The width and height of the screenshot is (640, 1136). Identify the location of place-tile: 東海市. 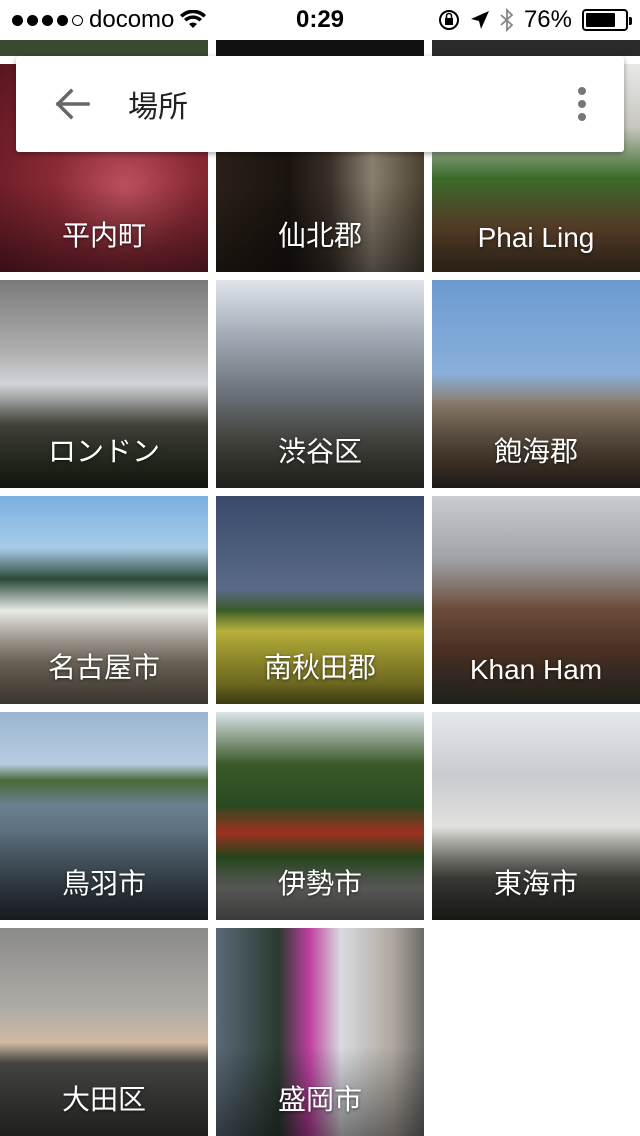
(536, 816).